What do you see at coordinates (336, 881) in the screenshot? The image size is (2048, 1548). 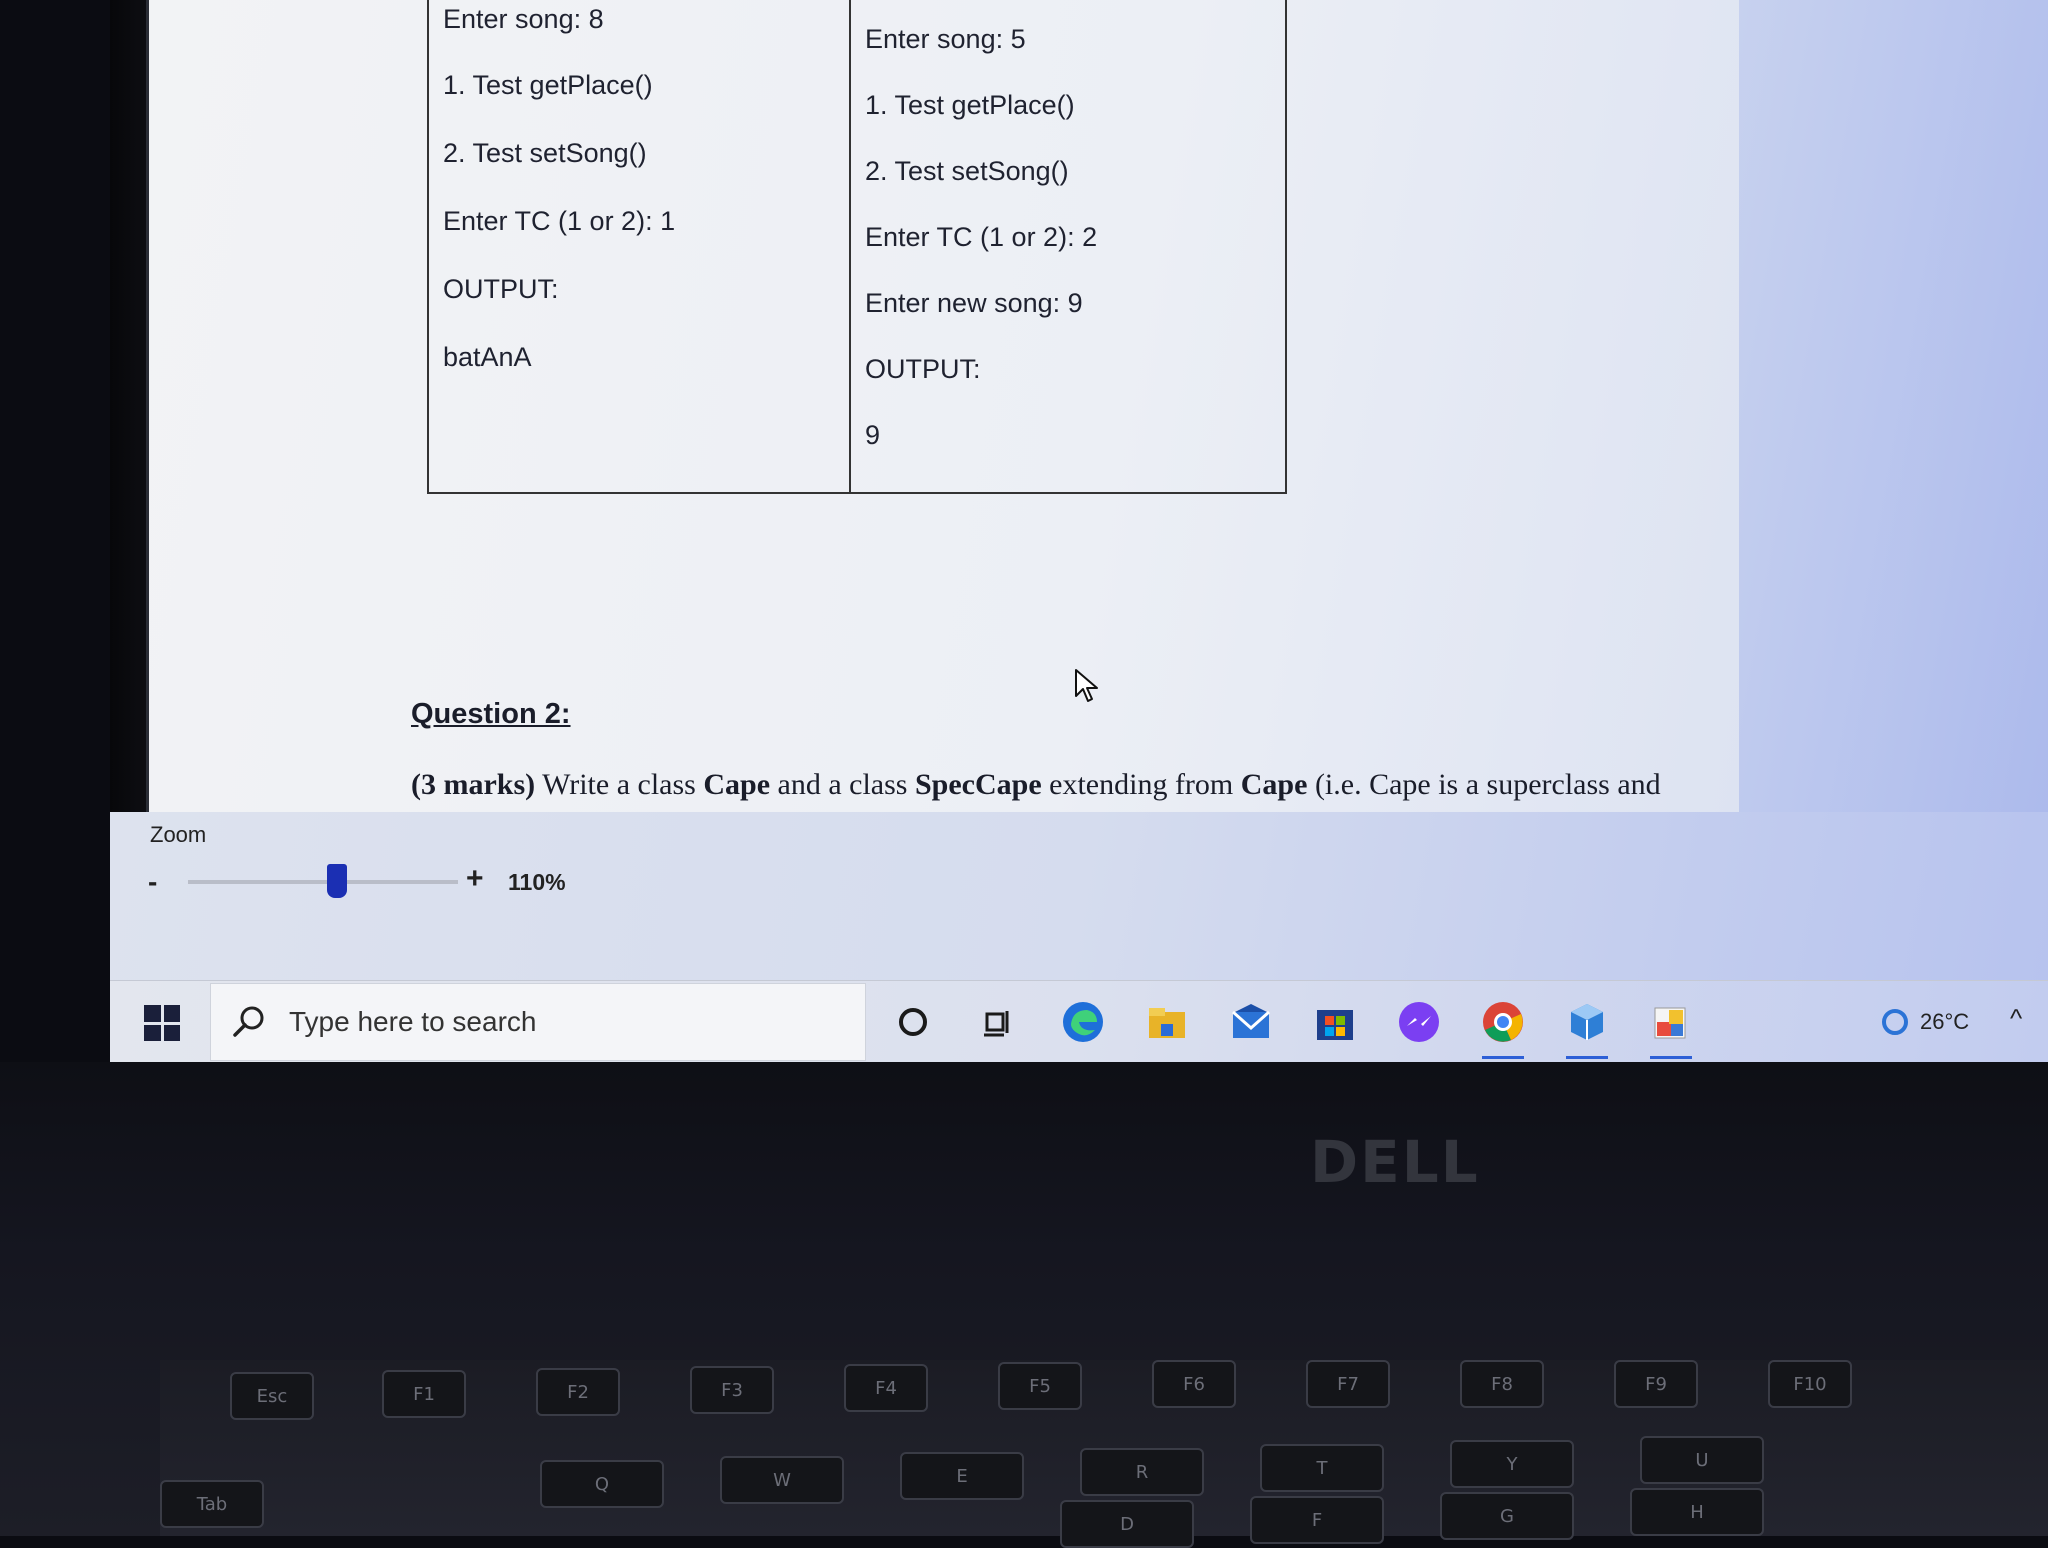 I see `zoom-slider-thumb` at bounding box center [336, 881].